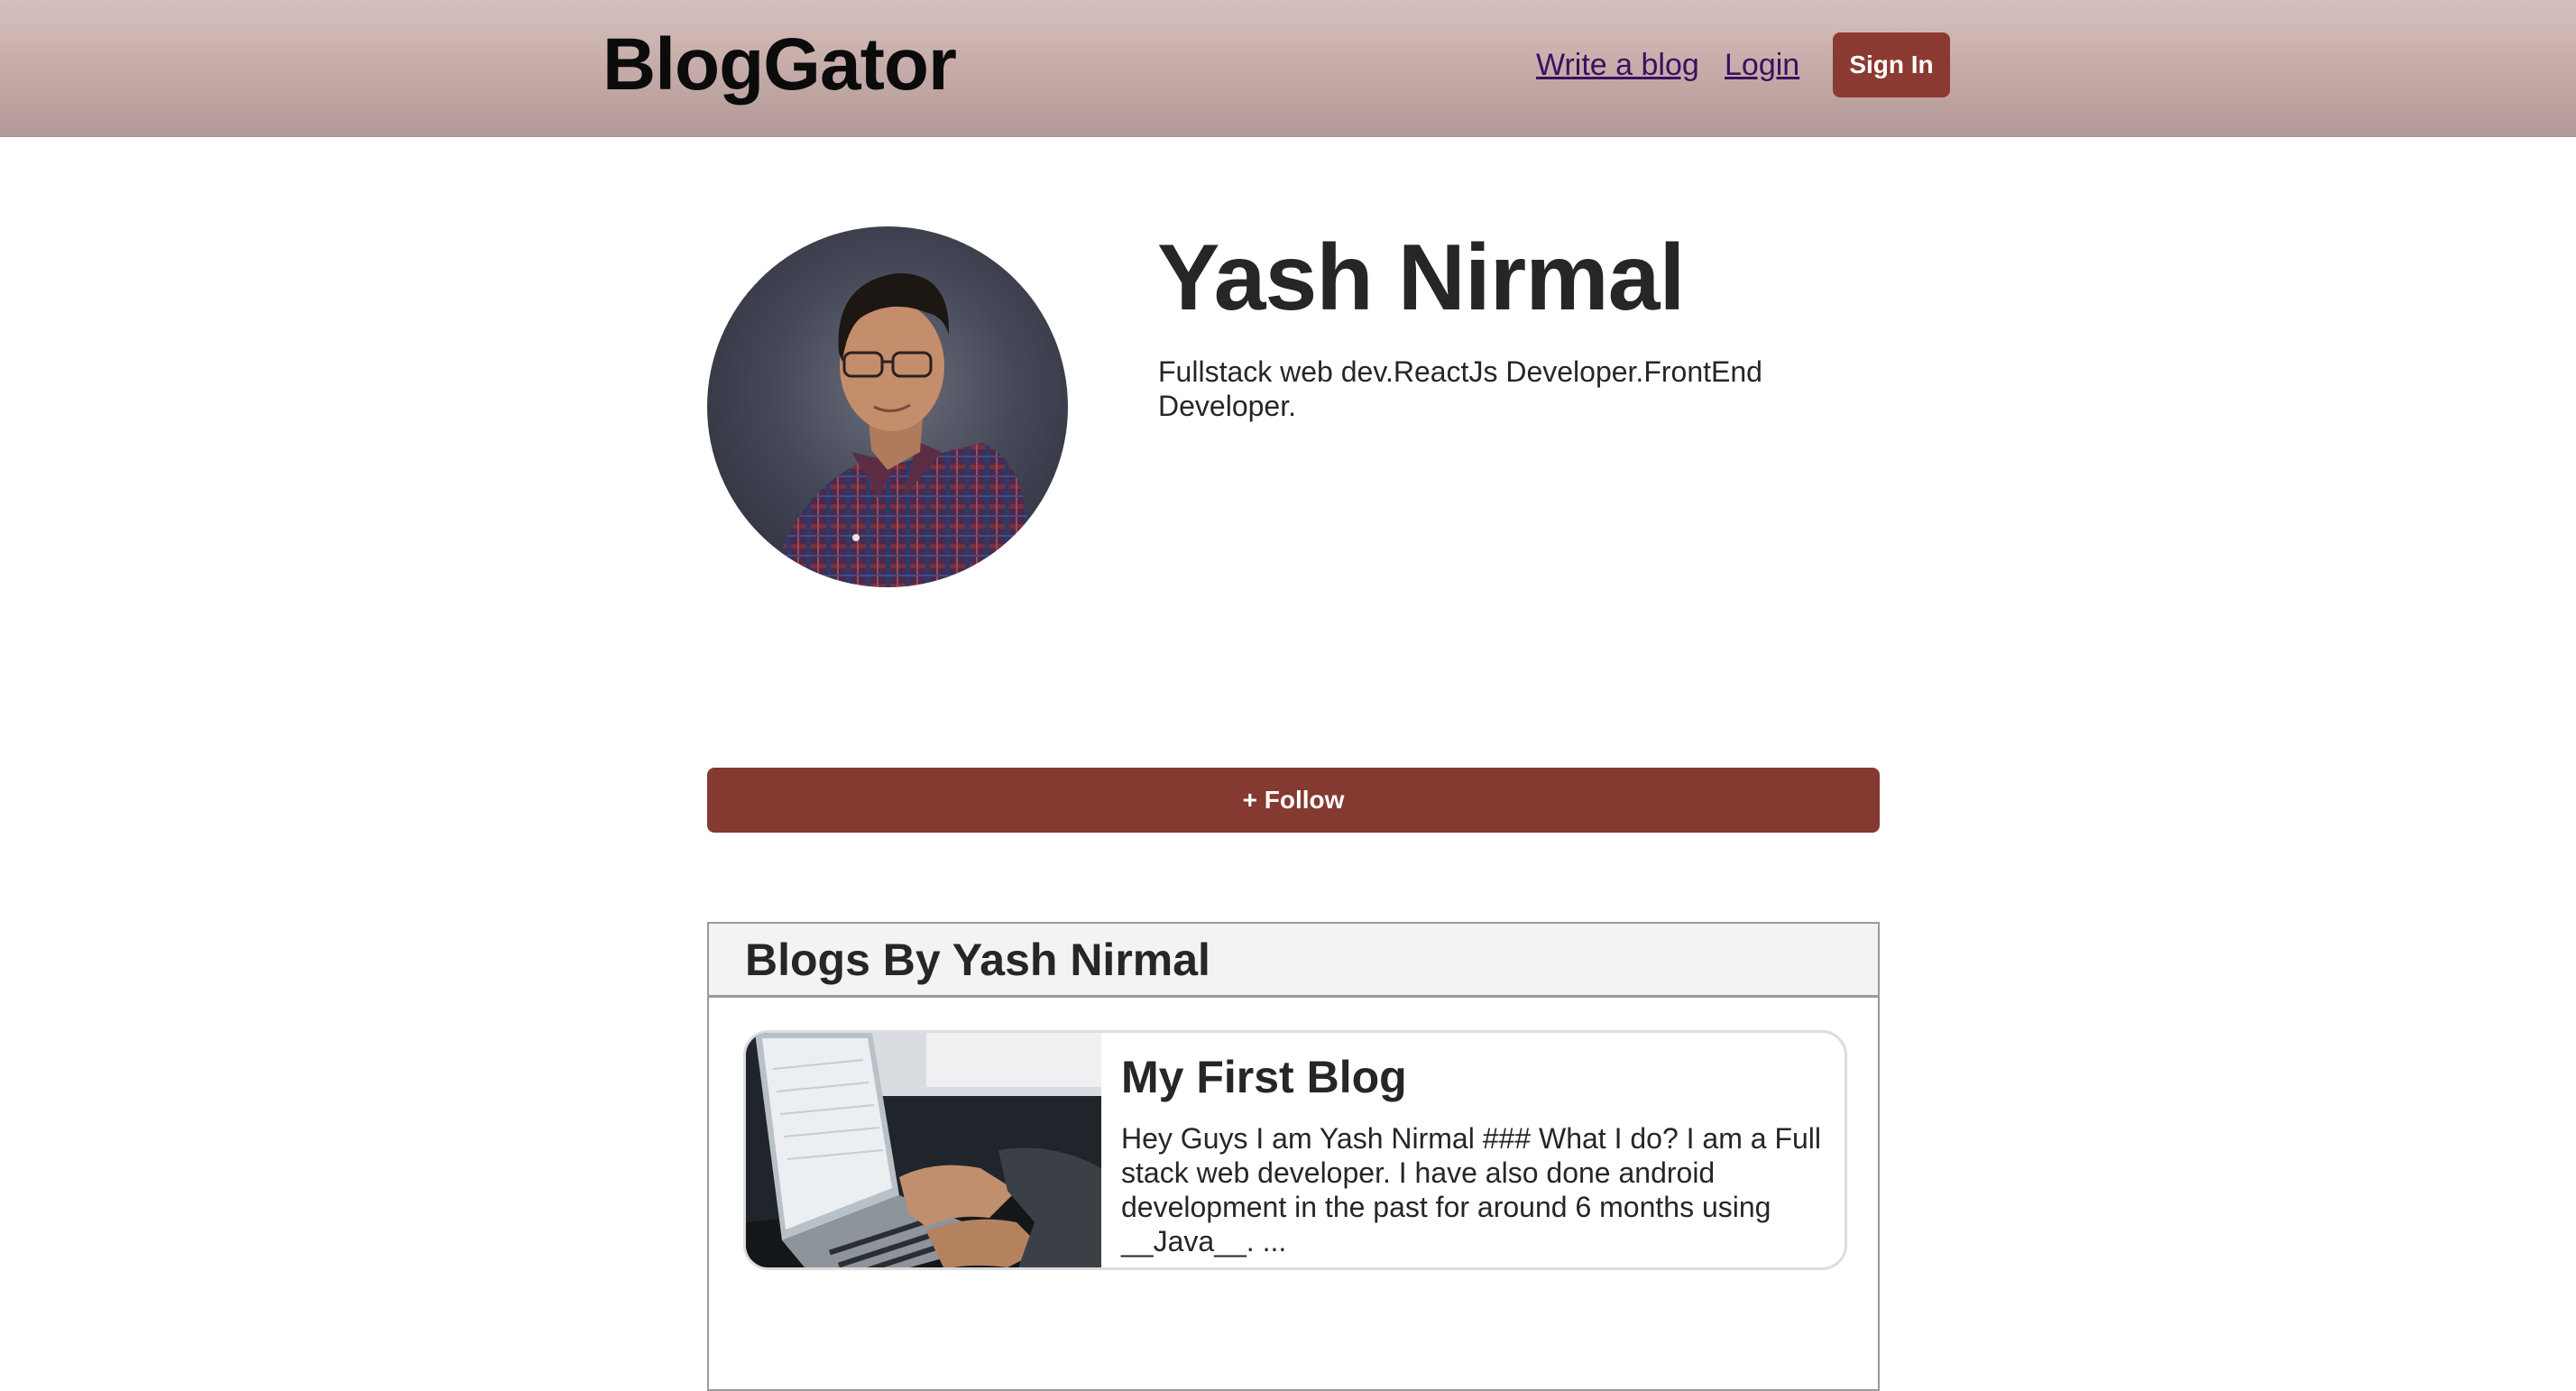 The height and width of the screenshot is (1391, 2576). What do you see at coordinates (1293, 800) in the screenshot?
I see `follow-button: + Follow` at bounding box center [1293, 800].